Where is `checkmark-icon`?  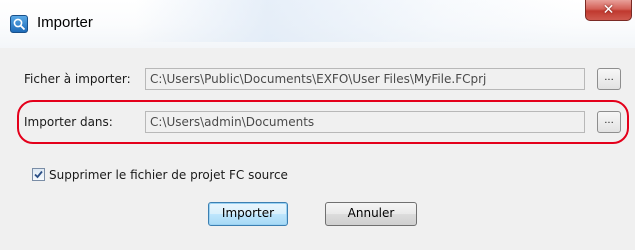
checkmark-icon is located at coordinates (38, 174).